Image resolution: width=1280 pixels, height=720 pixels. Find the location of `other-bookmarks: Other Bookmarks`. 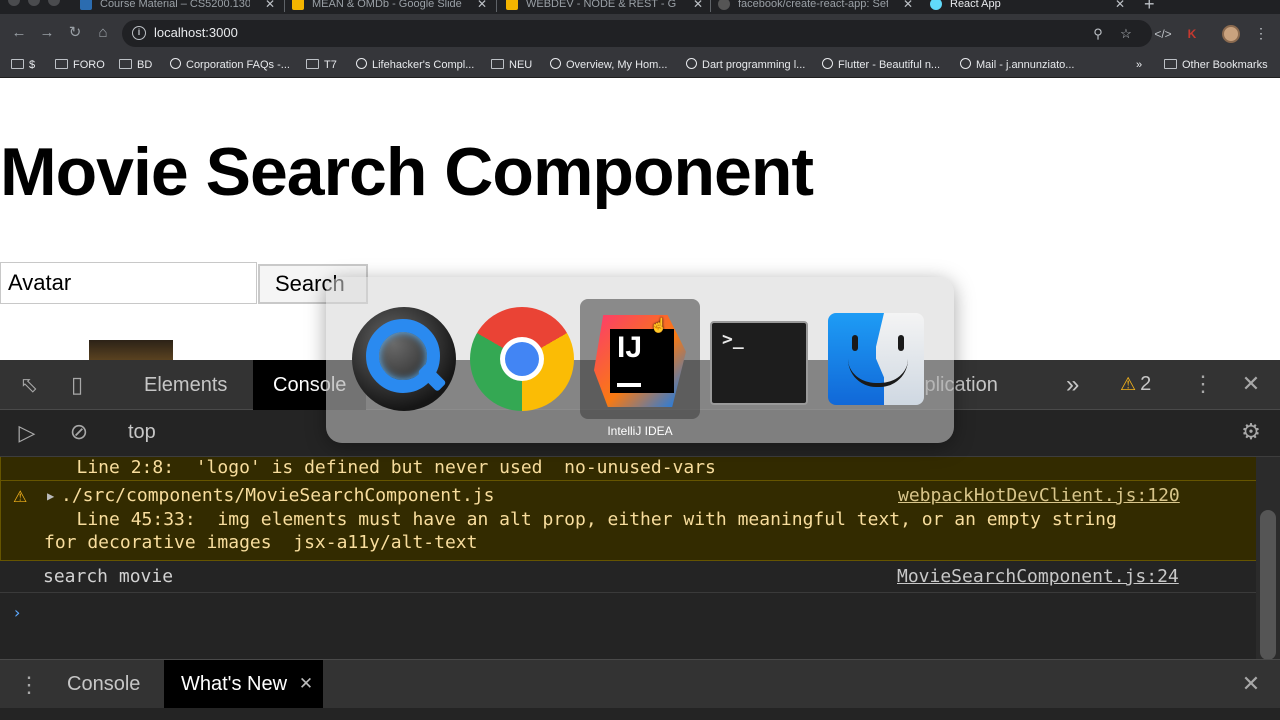

other-bookmarks: Other Bookmarks is located at coordinates (1216, 65).